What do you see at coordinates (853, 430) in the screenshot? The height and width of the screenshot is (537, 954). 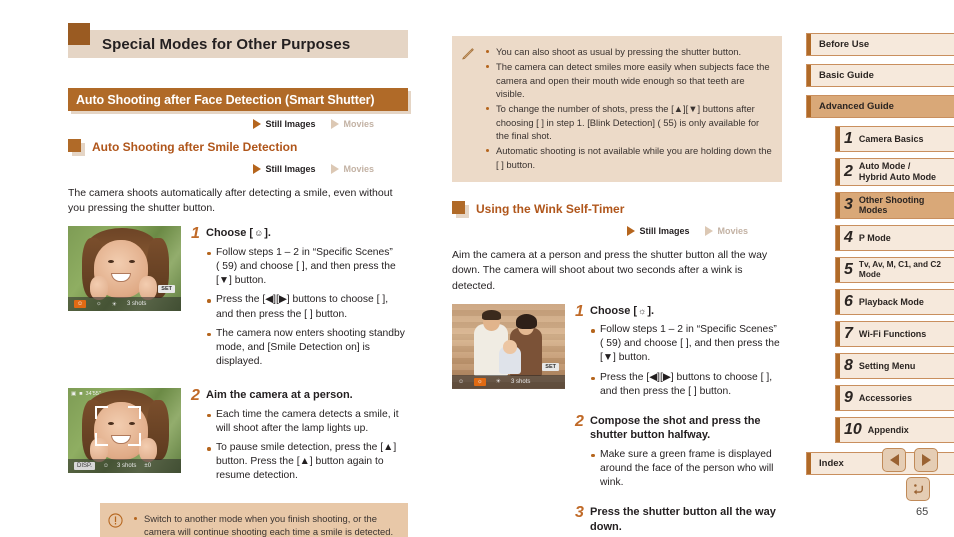 I see `chapter-number: 10` at bounding box center [853, 430].